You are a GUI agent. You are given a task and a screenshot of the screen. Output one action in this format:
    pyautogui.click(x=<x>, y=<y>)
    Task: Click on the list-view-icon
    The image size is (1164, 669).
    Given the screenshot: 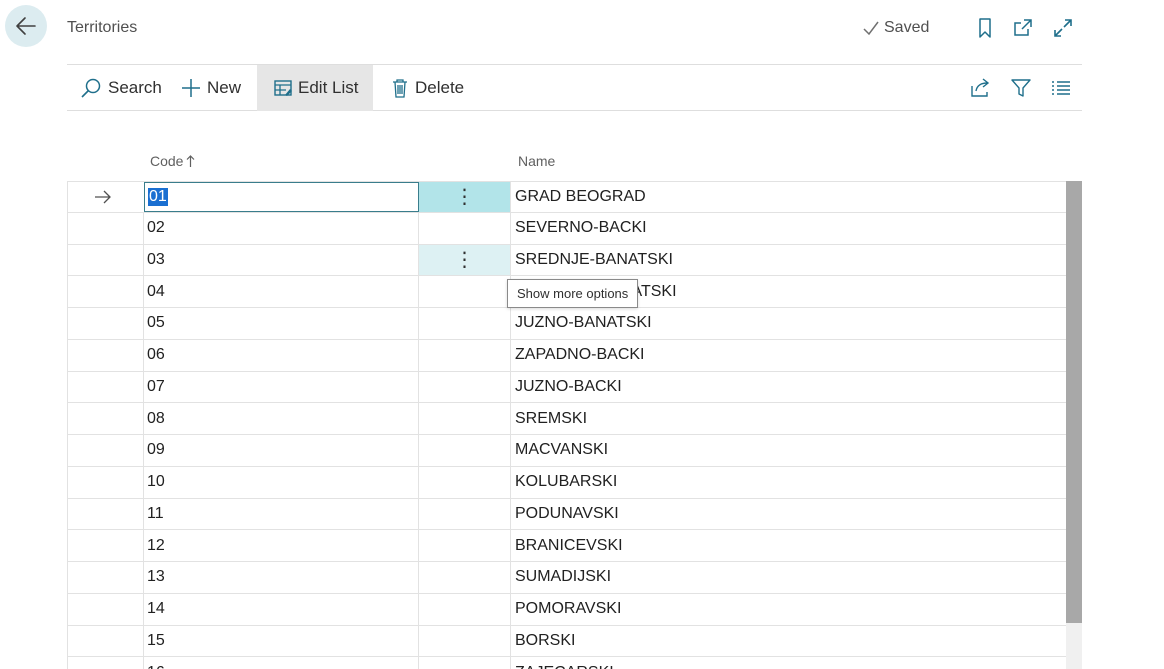 What is the action you would take?
    pyautogui.click(x=1061, y=88)
    